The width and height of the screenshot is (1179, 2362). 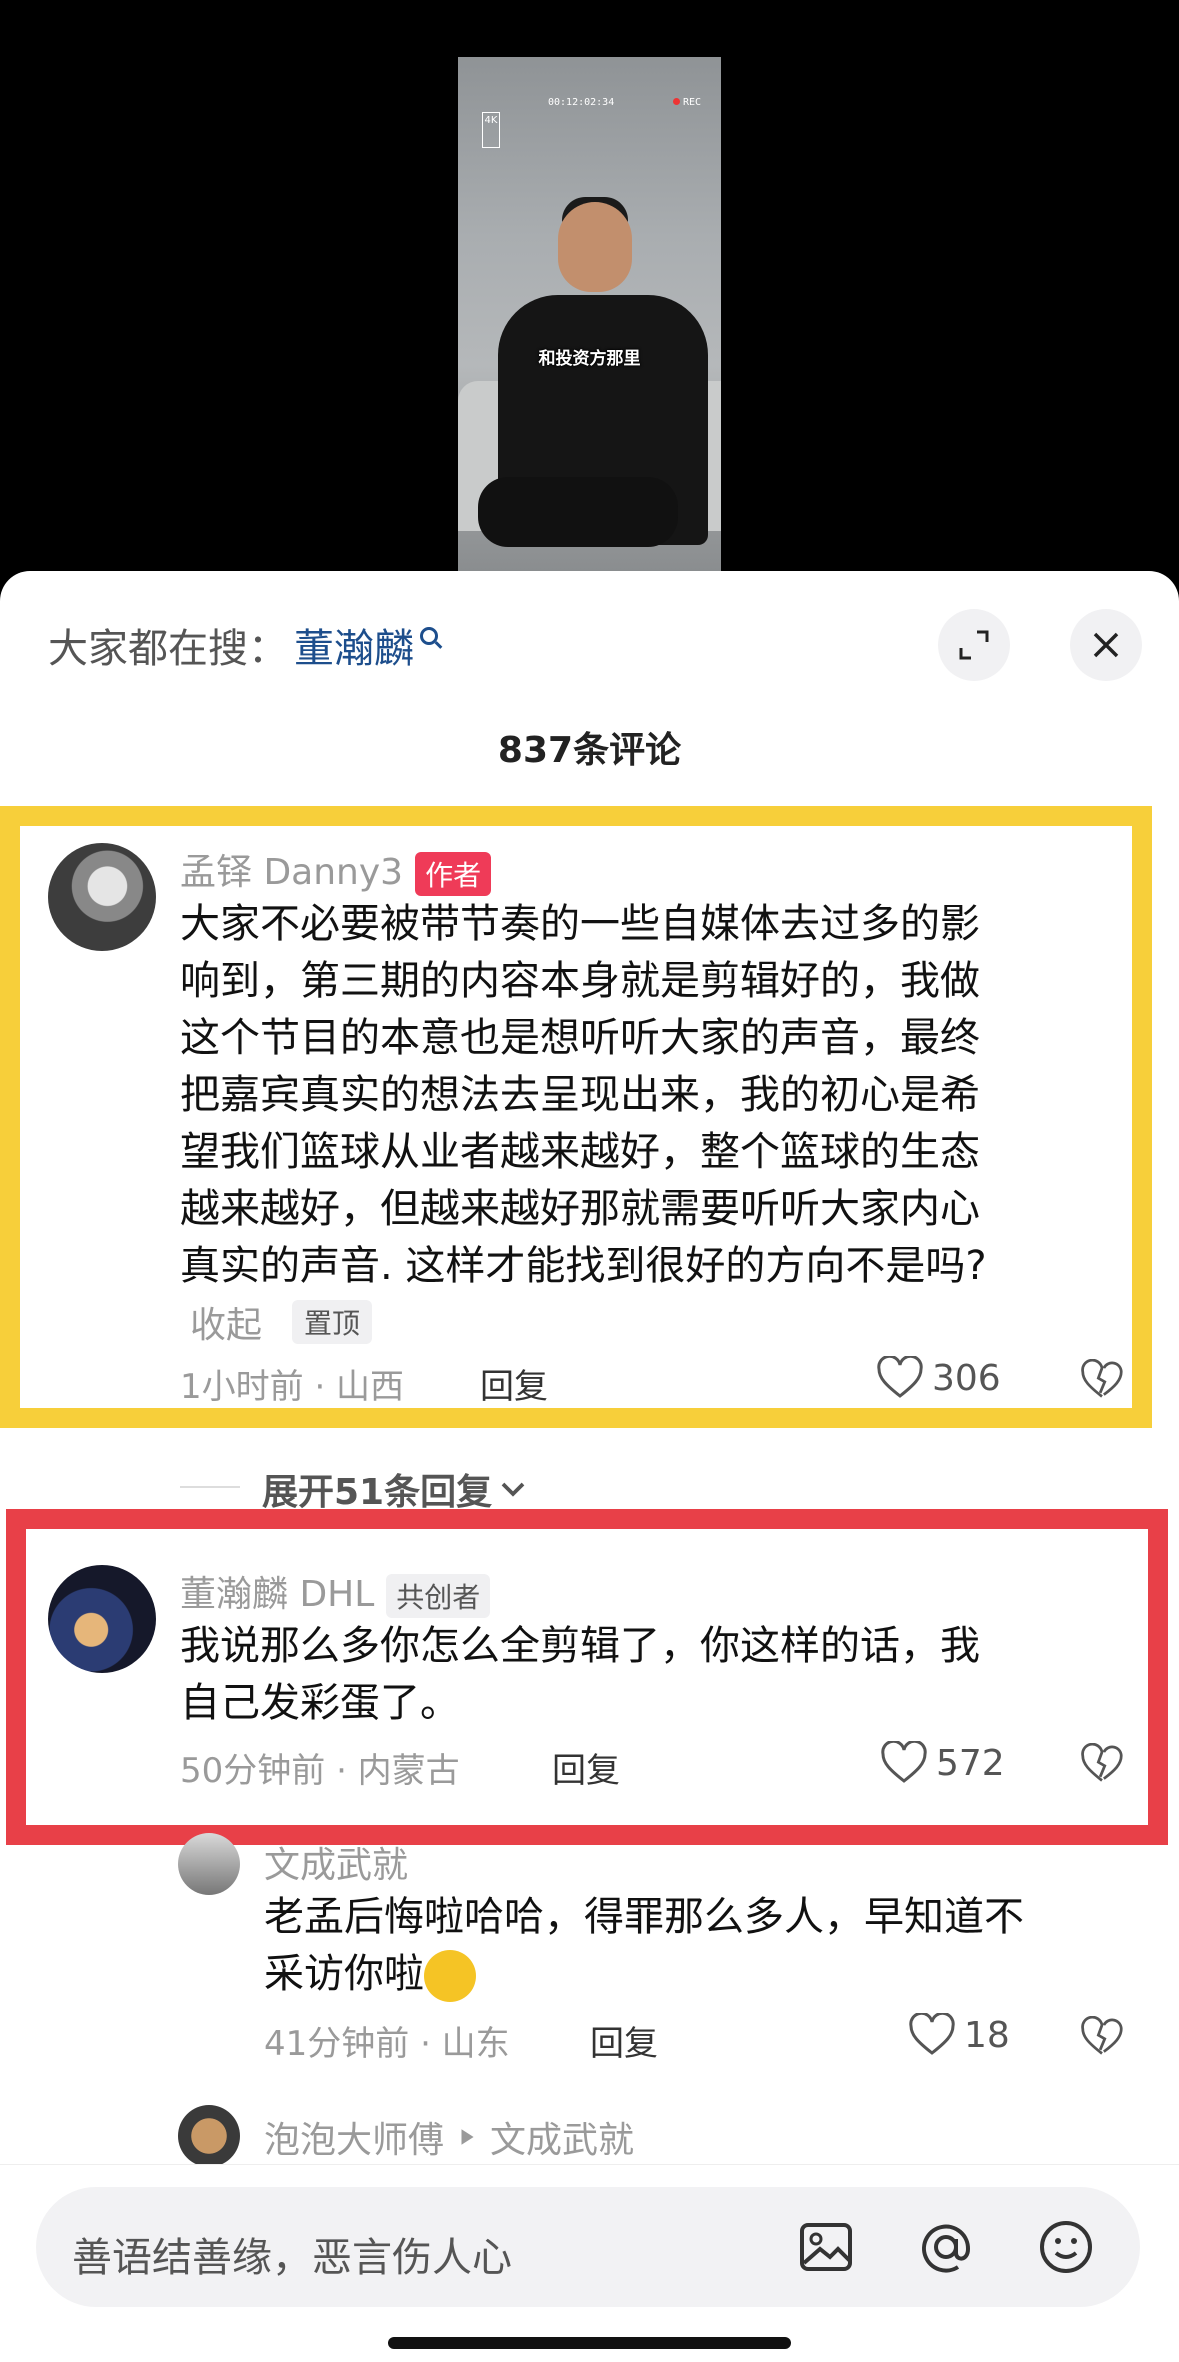 I want to click on expand-button, so click(x=974, y=645).